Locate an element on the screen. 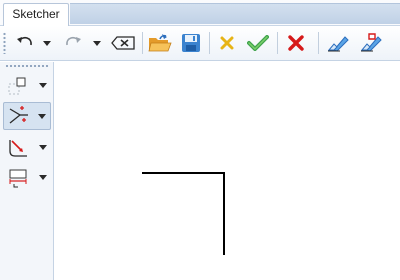 The height and width of the screenshot is (280, 400). redo-icon is located at coordinates (73, 41).